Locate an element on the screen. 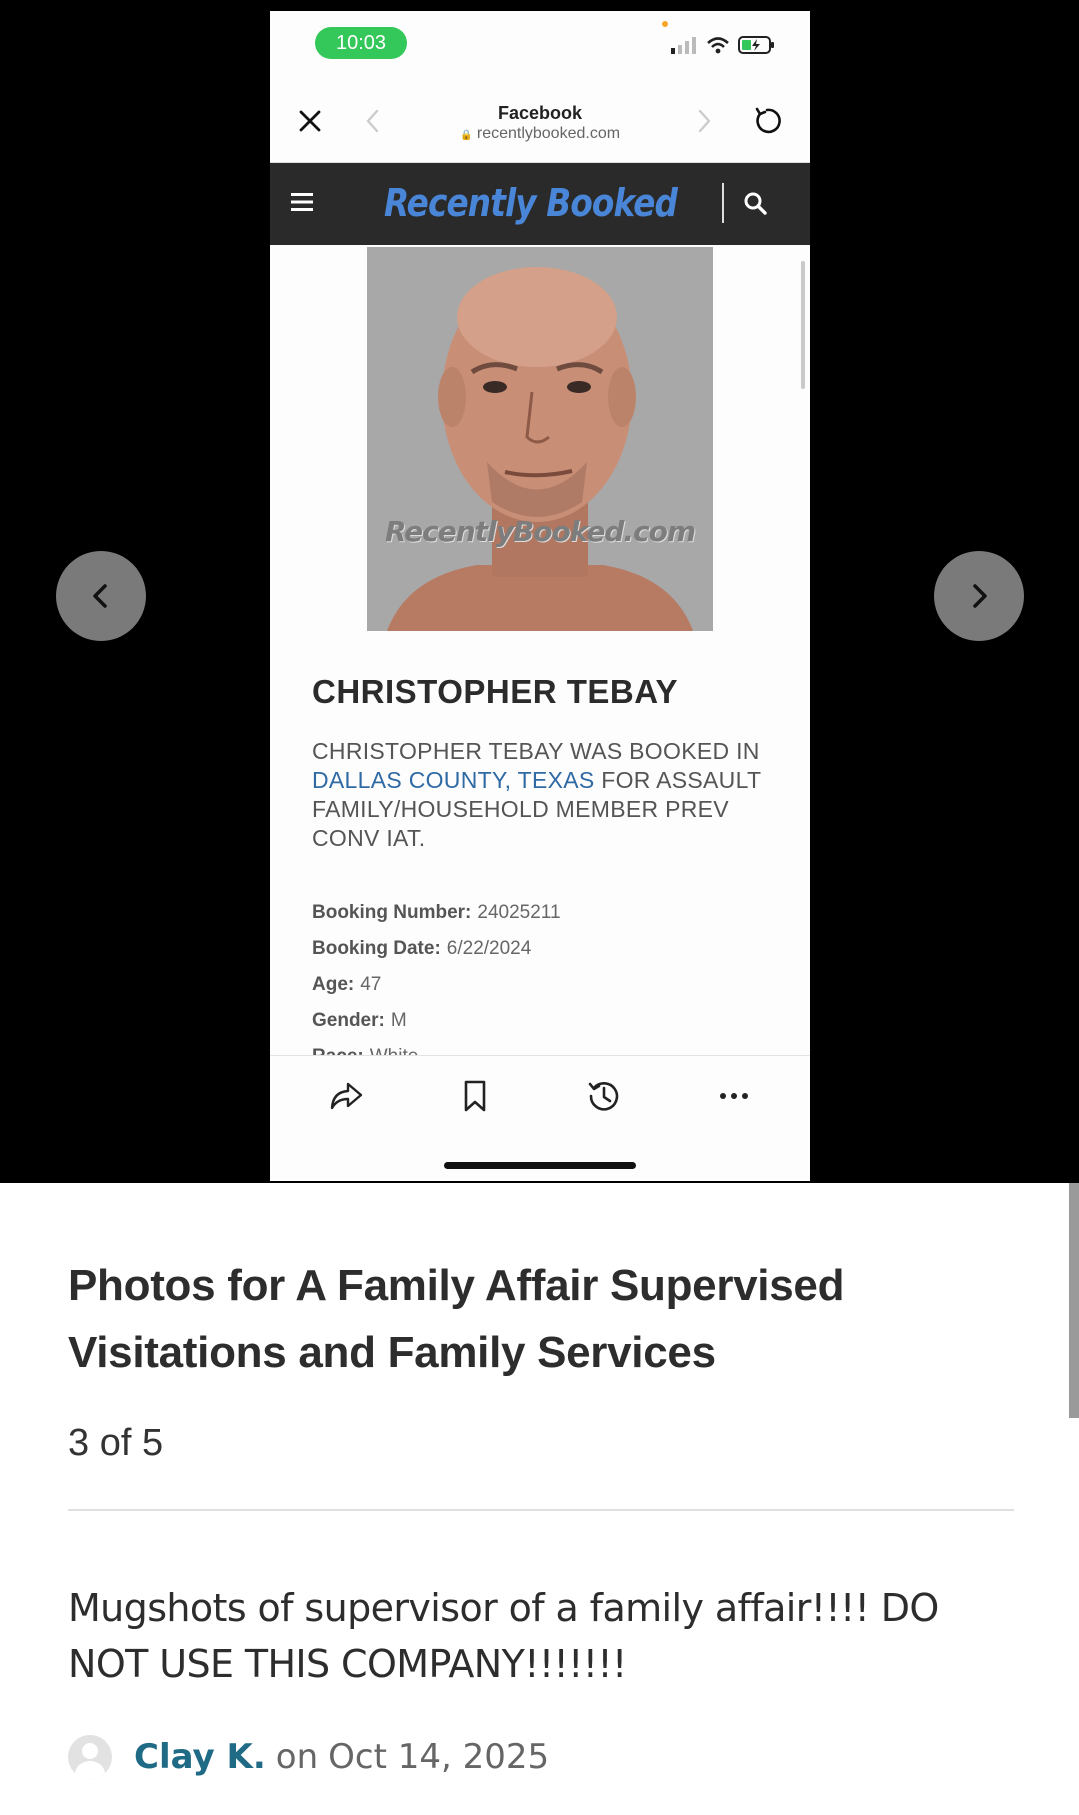 This screenshot has width=1079, height=1815. mugshot-photo: RecentlyBooked.com is located at coordinates (540, 439).